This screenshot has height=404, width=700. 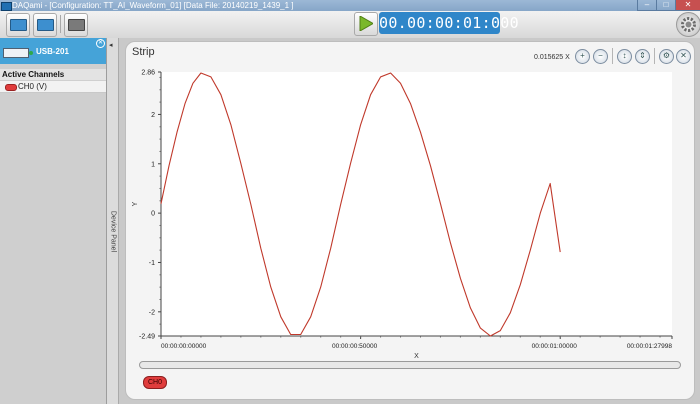 I want to click on gear-icon, so click(x=688, y=24).